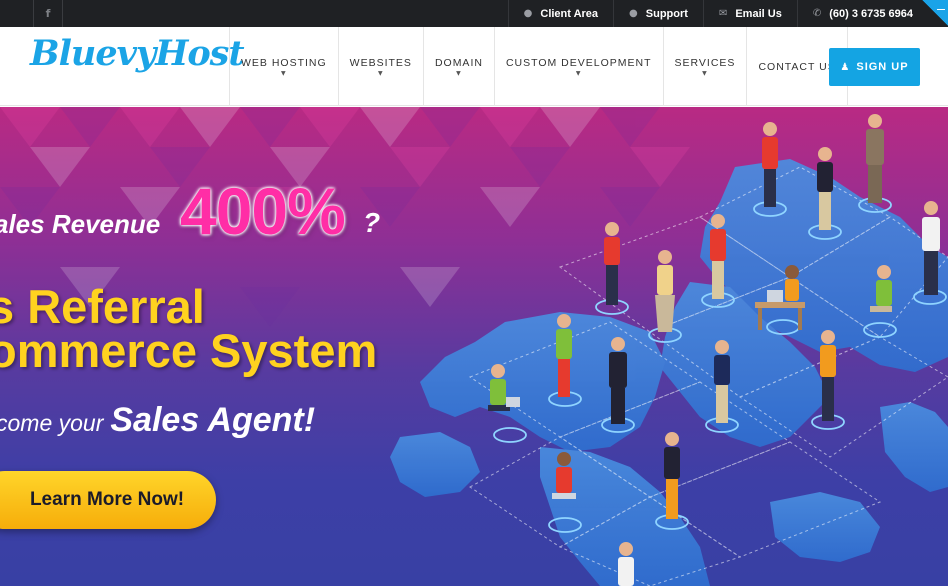 Image resolution: width=948 pixels, height=586 pixels. I want to click on corner-menu-toggle, so click(935, 13).